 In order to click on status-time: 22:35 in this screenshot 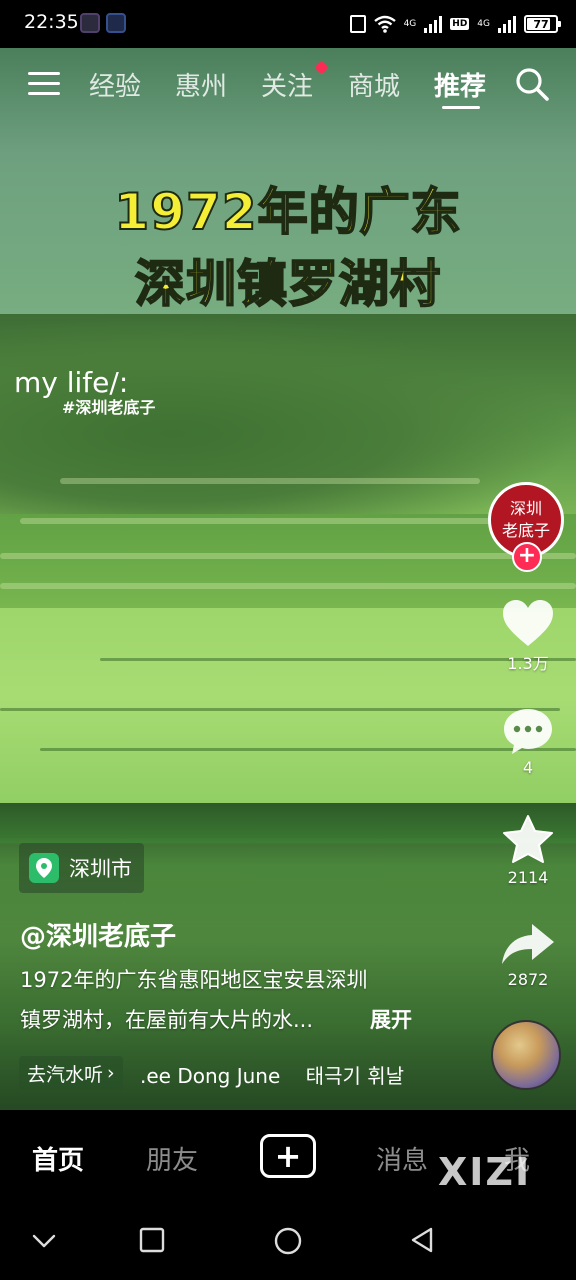, I will do `click(51, 22)`.